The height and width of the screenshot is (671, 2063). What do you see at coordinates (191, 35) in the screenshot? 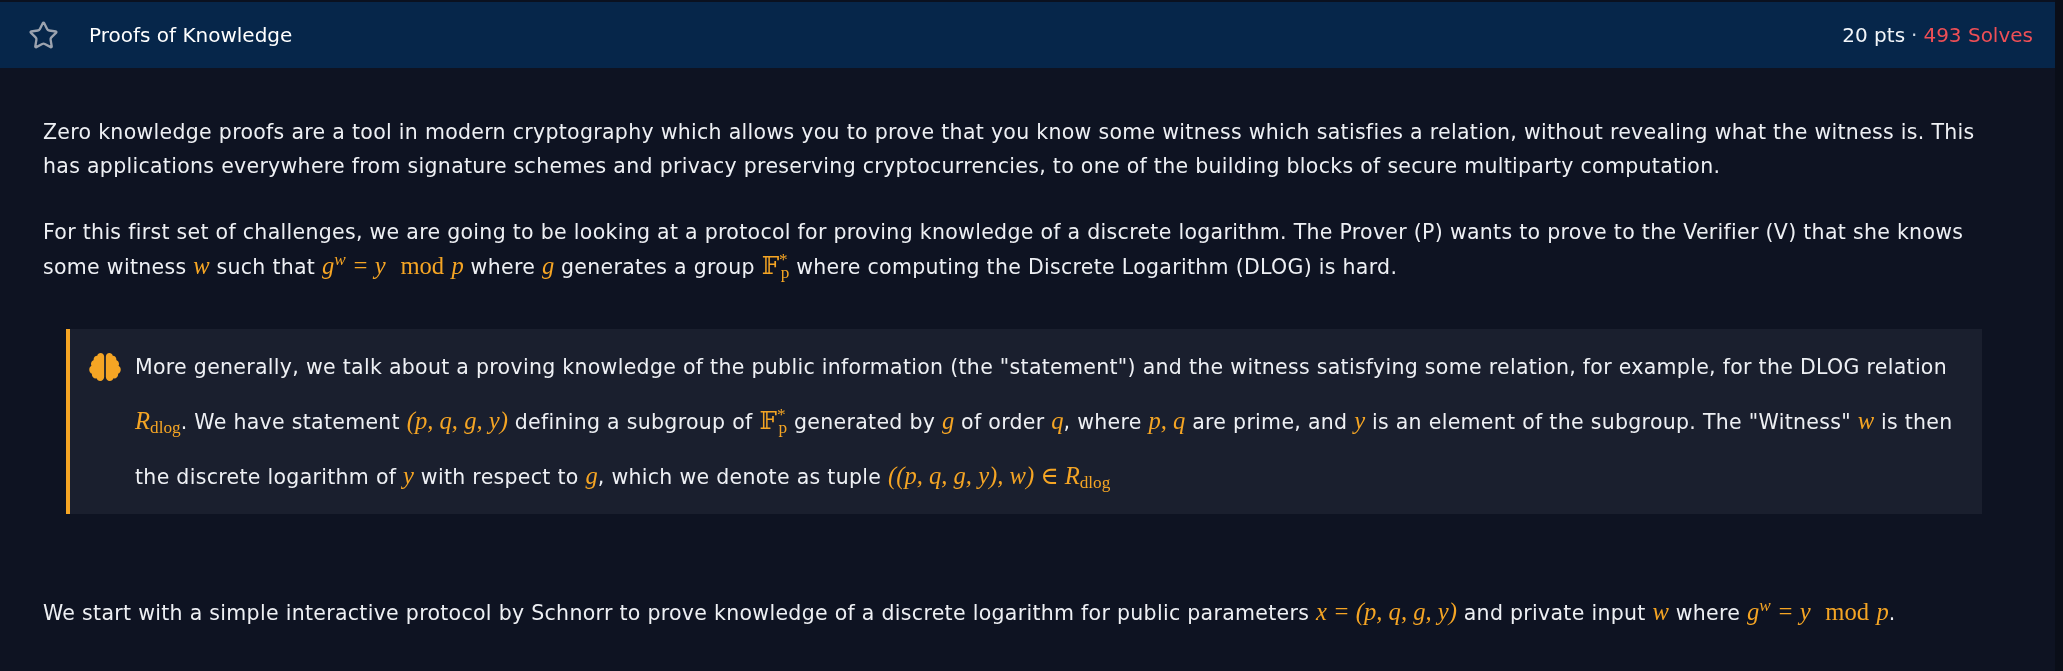
I see `challenge-title: Proofs of Knowledge` at bounding box center [191, 35].